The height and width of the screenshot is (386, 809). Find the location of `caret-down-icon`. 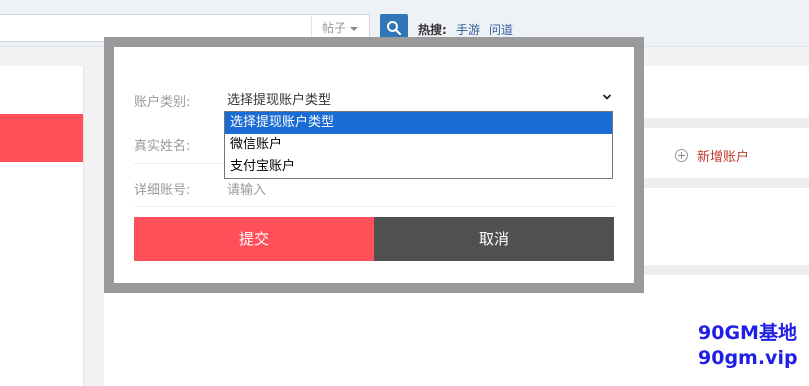

caret-down-icon is located at coordinates (354, 28).